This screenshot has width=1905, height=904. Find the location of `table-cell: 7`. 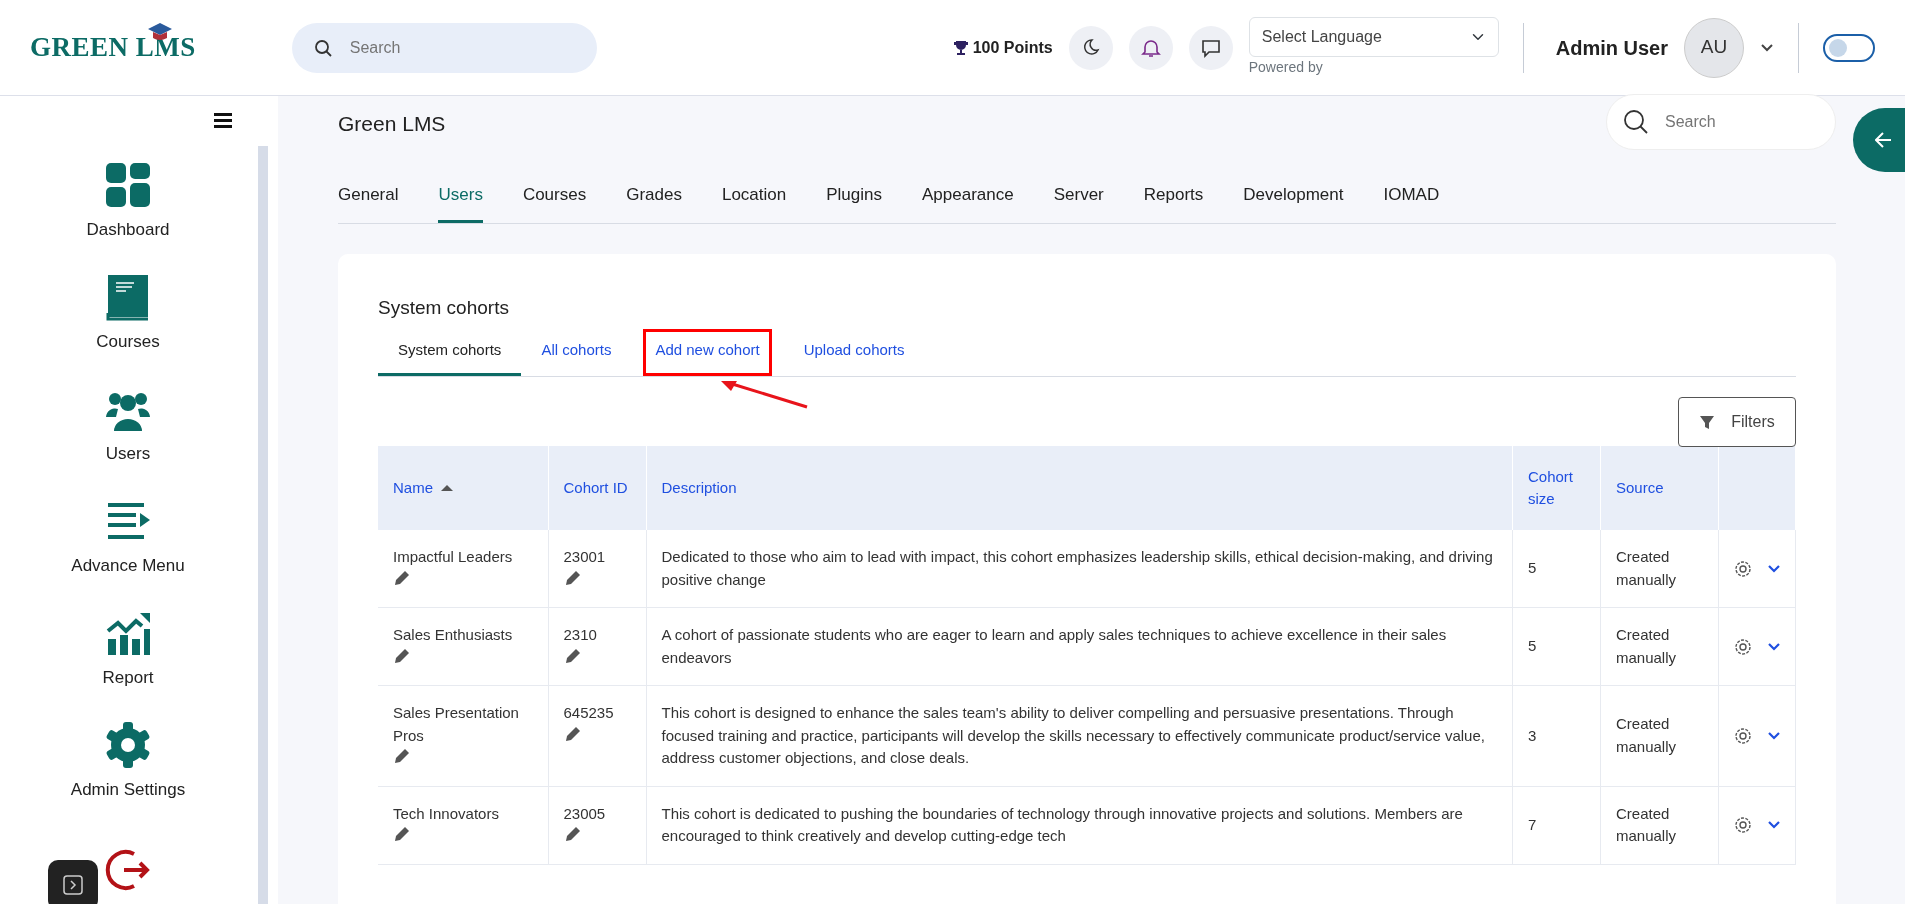

table-cell: 7 is located at coordinates (1556, 825).